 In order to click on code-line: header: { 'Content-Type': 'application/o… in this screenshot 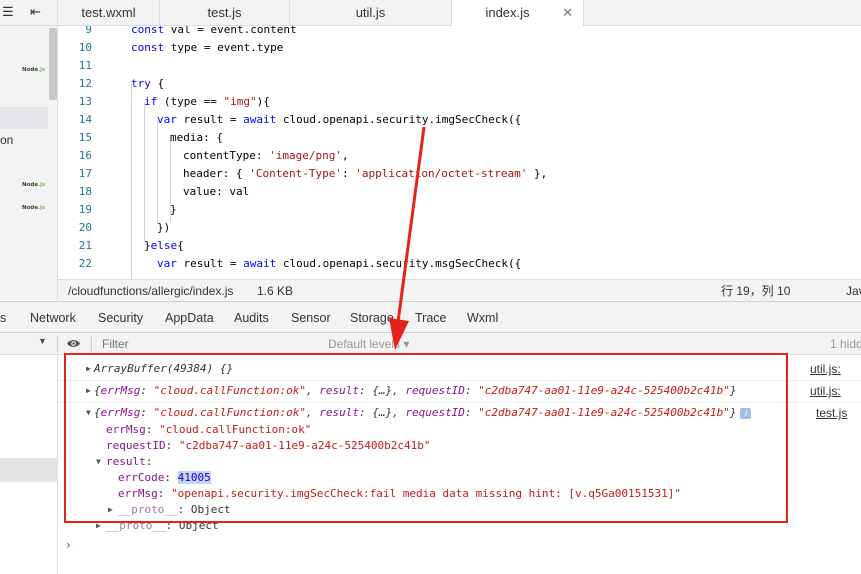, I will do `click(365, 173)`.